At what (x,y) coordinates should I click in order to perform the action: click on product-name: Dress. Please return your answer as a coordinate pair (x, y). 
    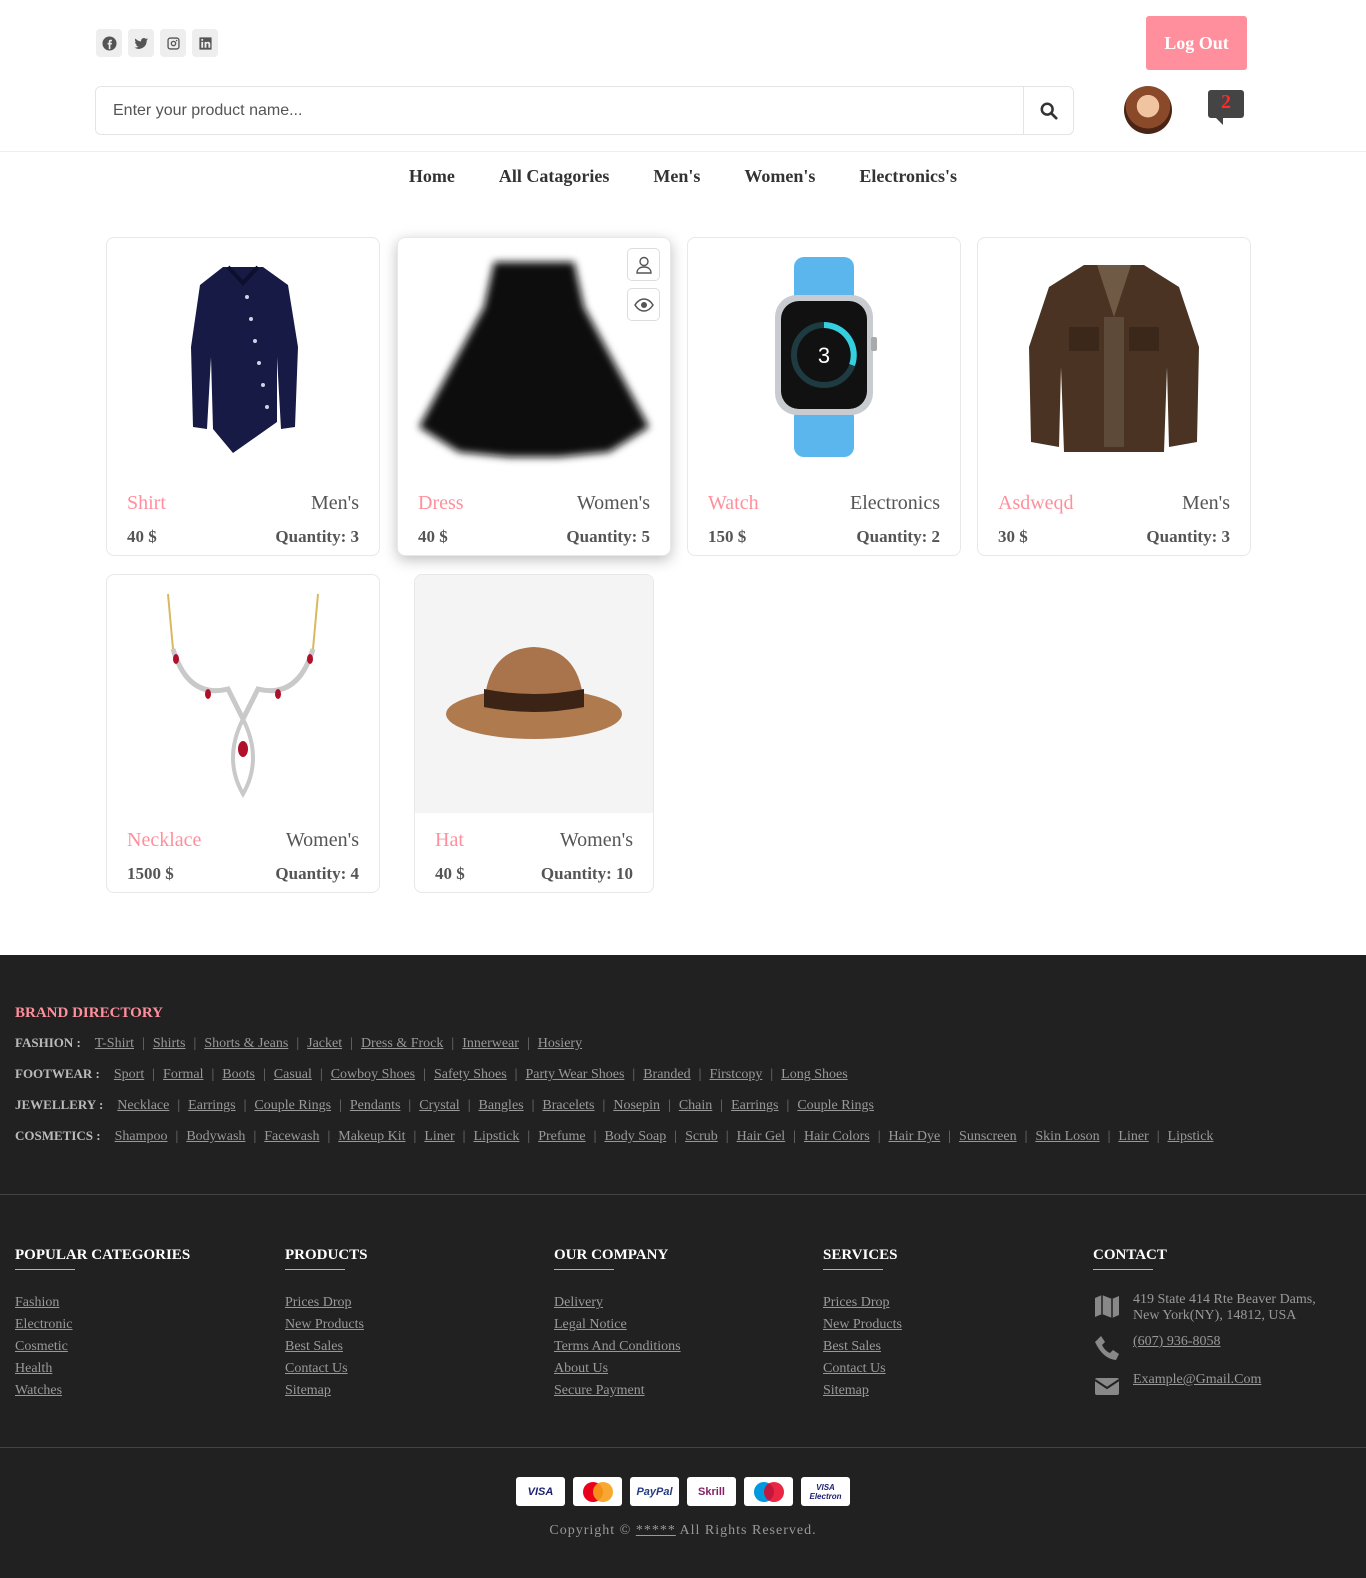
    Looking at the image, I should click on (441, 503).